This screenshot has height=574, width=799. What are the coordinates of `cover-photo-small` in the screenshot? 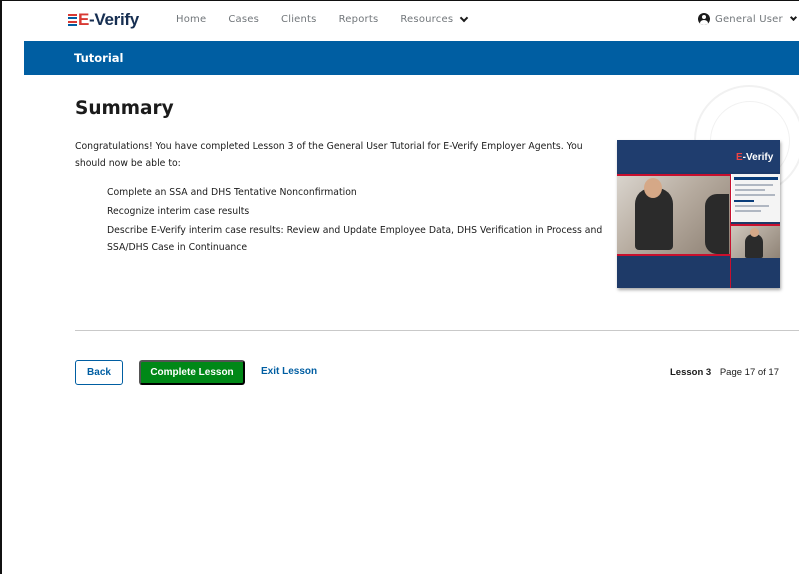 It's located at (755, 241).